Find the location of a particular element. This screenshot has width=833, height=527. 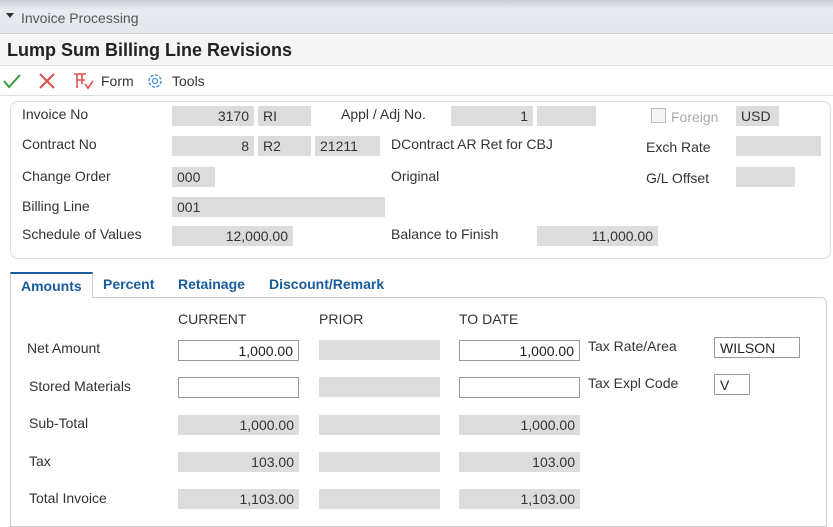

invoice-no-label: Invoice No is located at coordinates (55, 114).